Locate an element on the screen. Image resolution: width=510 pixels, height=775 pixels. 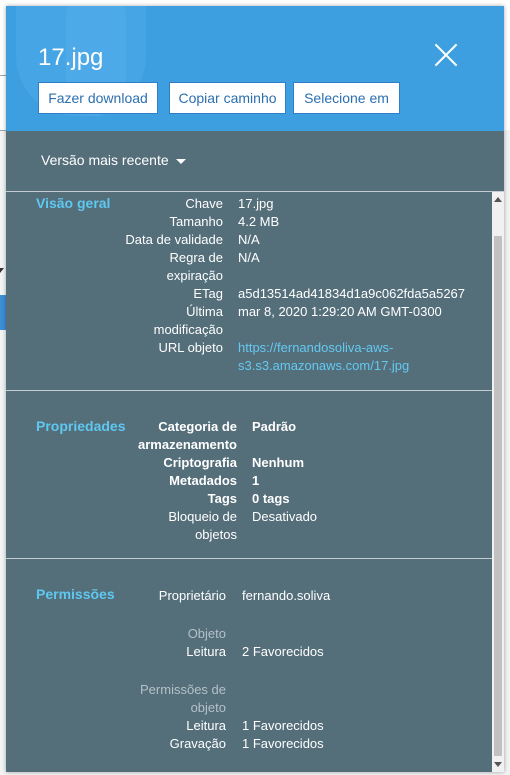
scroll-down-icon is located at coordinates (498, 764).